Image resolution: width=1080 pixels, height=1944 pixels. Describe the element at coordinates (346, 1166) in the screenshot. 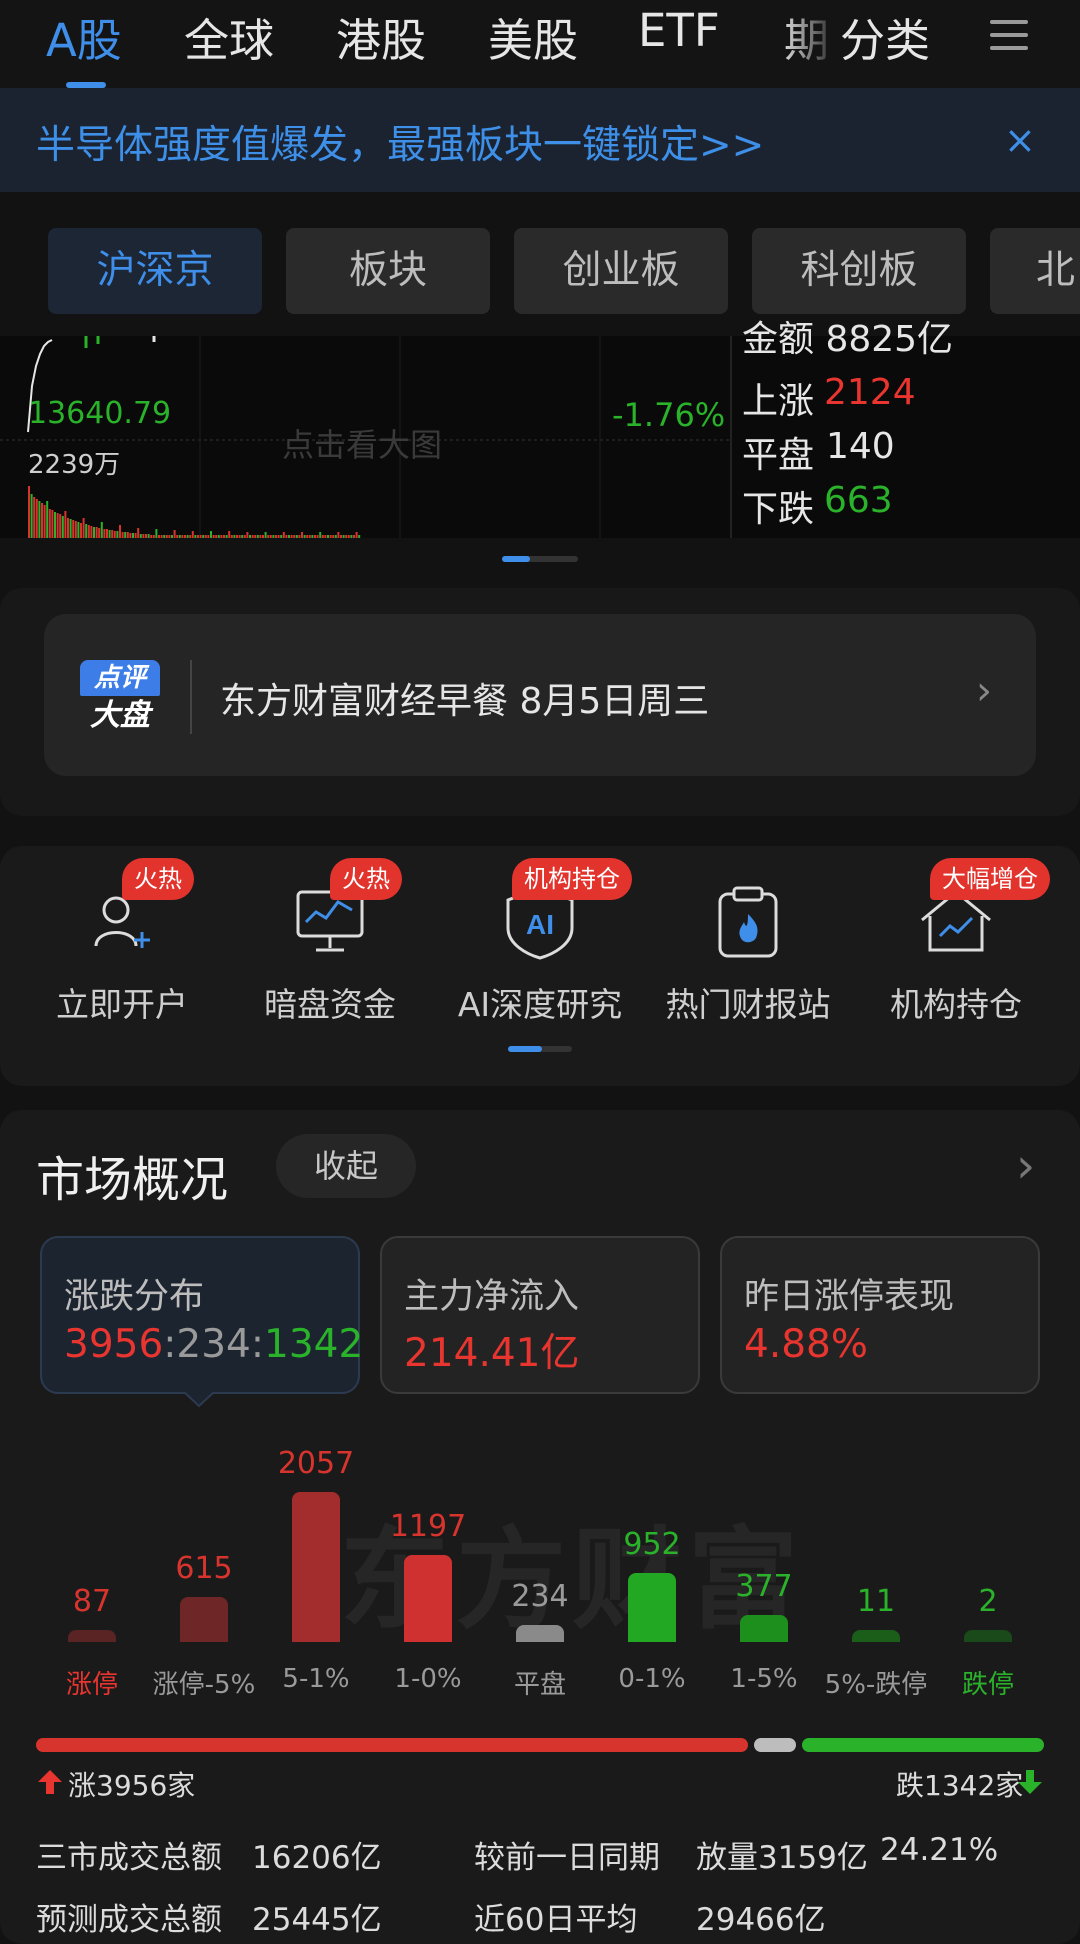

I see `collapse-button: 收起` at that location.